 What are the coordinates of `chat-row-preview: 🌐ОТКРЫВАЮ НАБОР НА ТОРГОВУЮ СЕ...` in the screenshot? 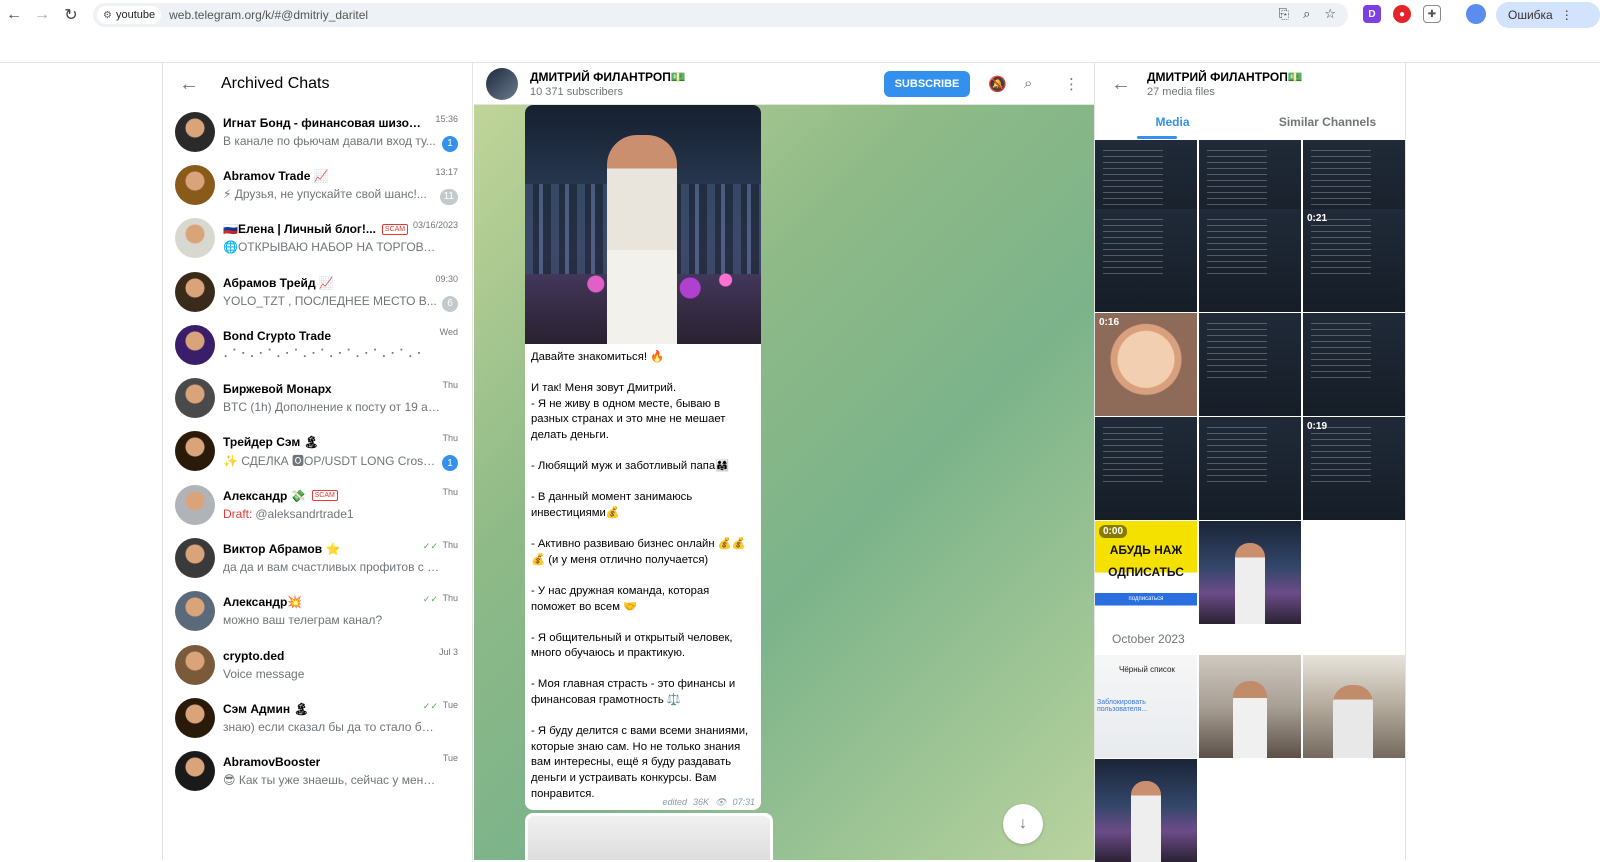 It's located at (342, 247).